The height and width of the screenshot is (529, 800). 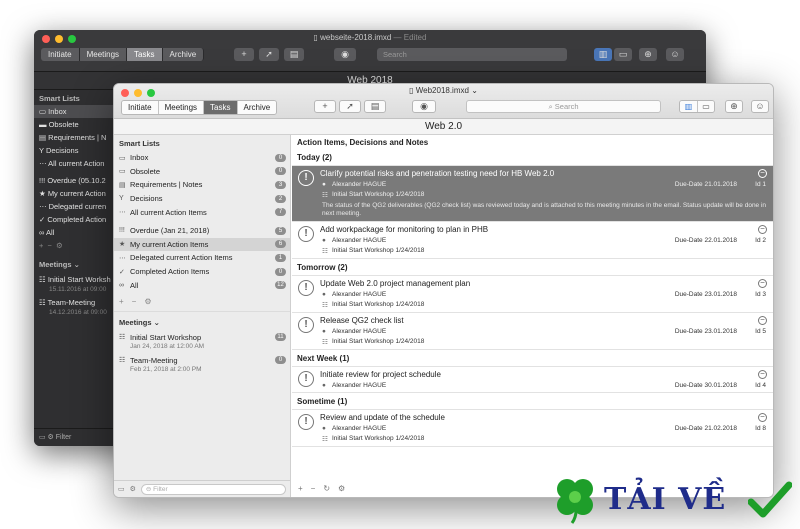 I want to click on sidebar-item: ⋯ Delegated current Action Items 1, so click(x=202, y=258).